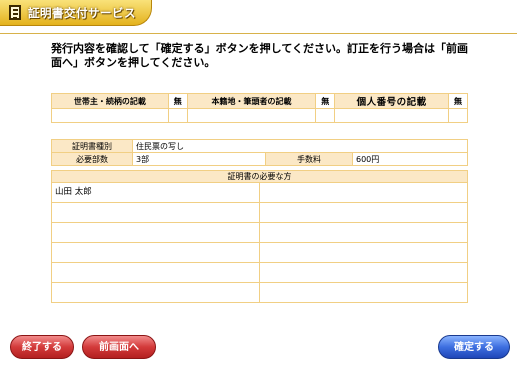 The height and width of the screenshot is (369, 517). What do you see at coordinates (251, 101) in the screenshot?
I see `option-label-domicile: 本籍地・筆頭者の記載` at bounding box center [251, 101].